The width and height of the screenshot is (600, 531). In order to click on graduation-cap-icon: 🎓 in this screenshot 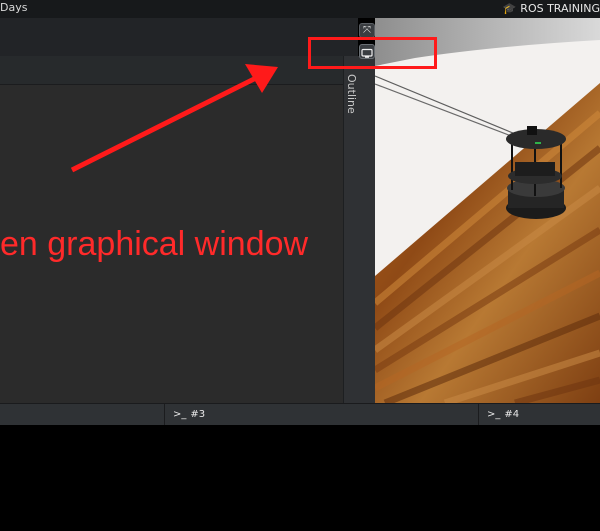, I will do `click(509, 8)`.